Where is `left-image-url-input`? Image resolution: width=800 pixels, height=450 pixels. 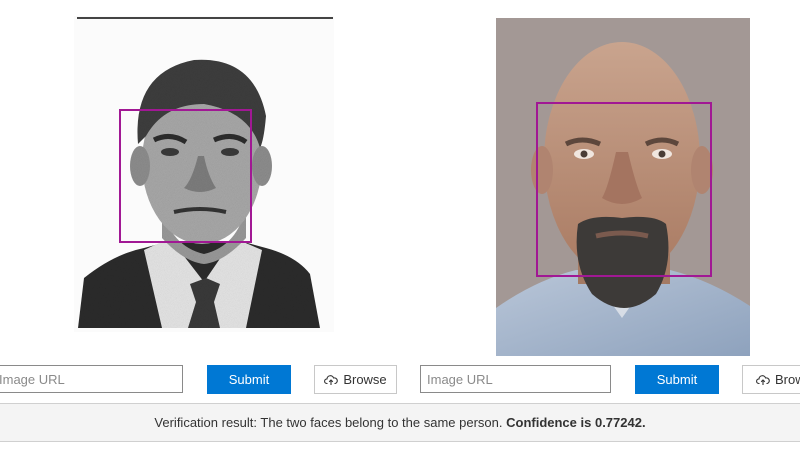
left-image-url-input is located at coordinates (91, 379).